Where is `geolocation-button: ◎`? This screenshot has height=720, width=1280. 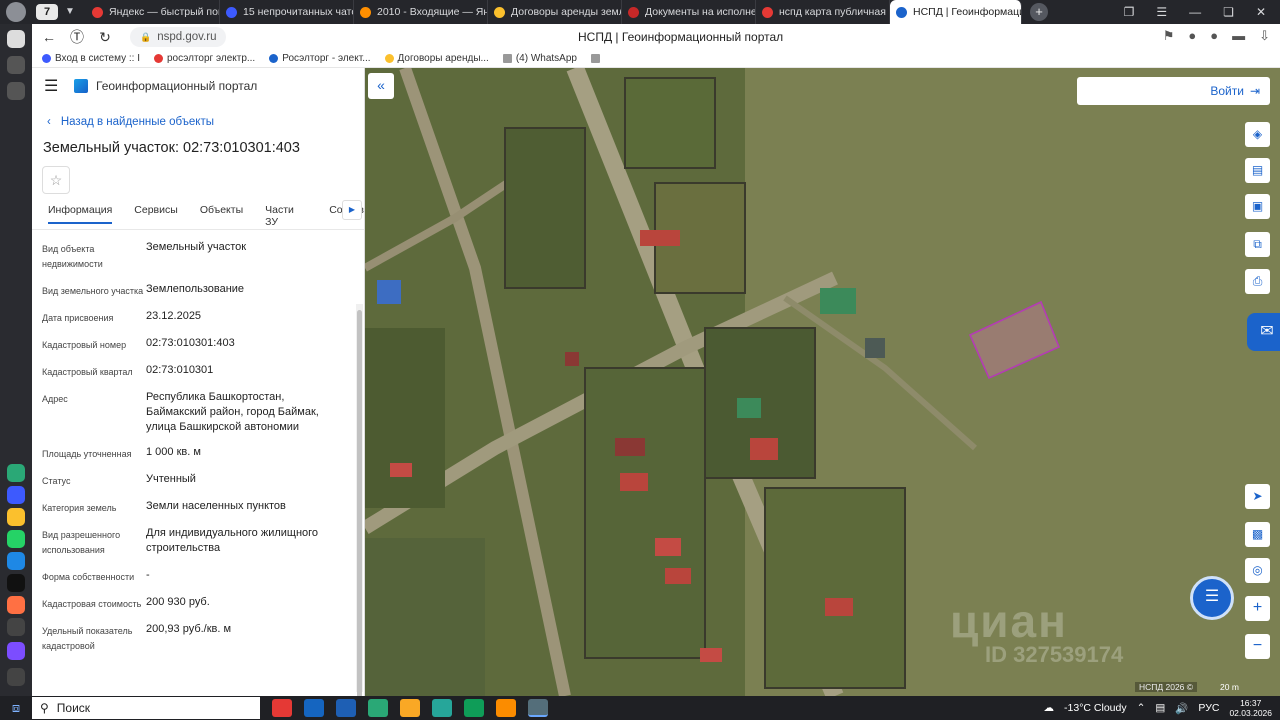 geolocation-button: ◎ is located at coordinates (1257, 570).